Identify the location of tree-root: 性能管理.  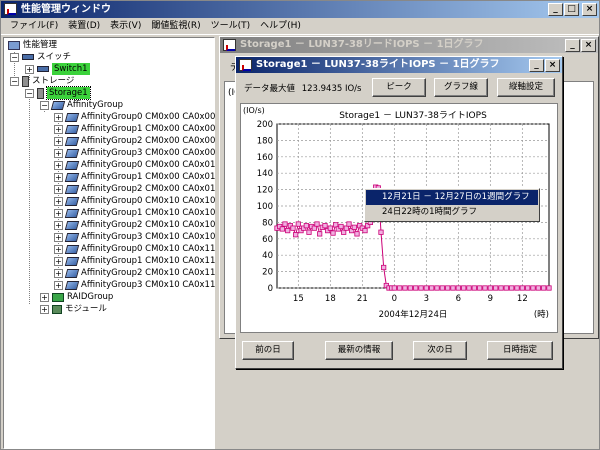
(32, 45).